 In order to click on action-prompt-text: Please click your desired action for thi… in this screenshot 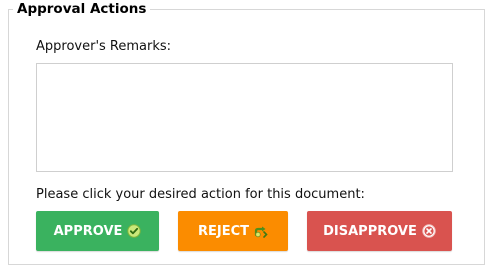, I will do `click(200, 194)`.